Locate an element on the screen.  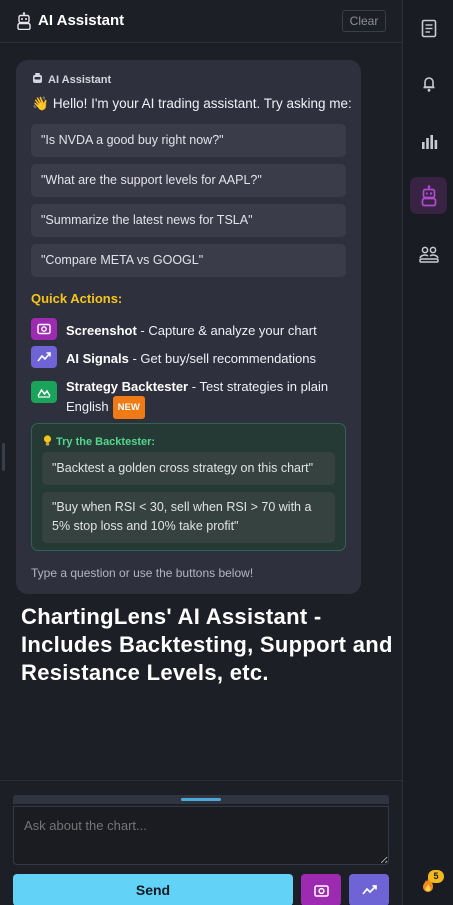
send-button: Send is located at coordinates (153, 889).